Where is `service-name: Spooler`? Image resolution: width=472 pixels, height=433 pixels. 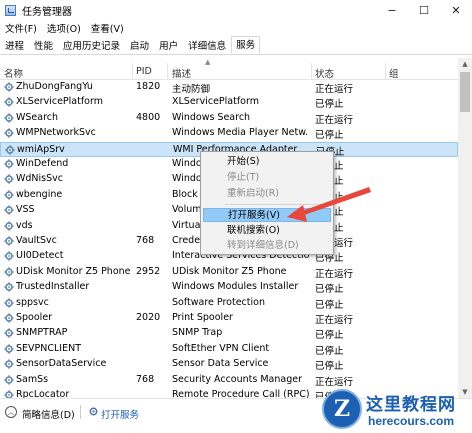
service-name: Spooler is located at coordinates (34, 317).